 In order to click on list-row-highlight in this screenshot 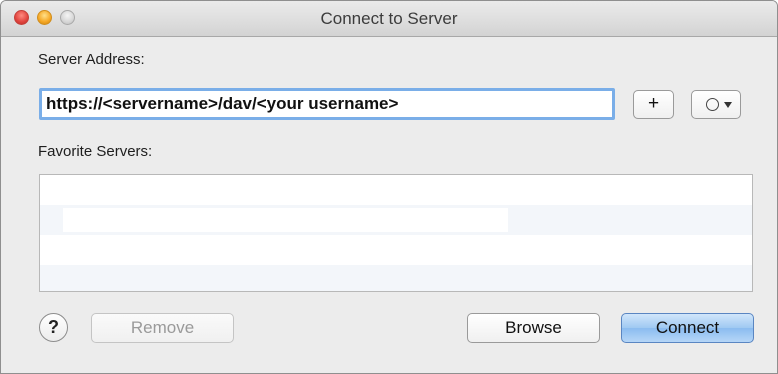, I will do `click(285, 220)`.